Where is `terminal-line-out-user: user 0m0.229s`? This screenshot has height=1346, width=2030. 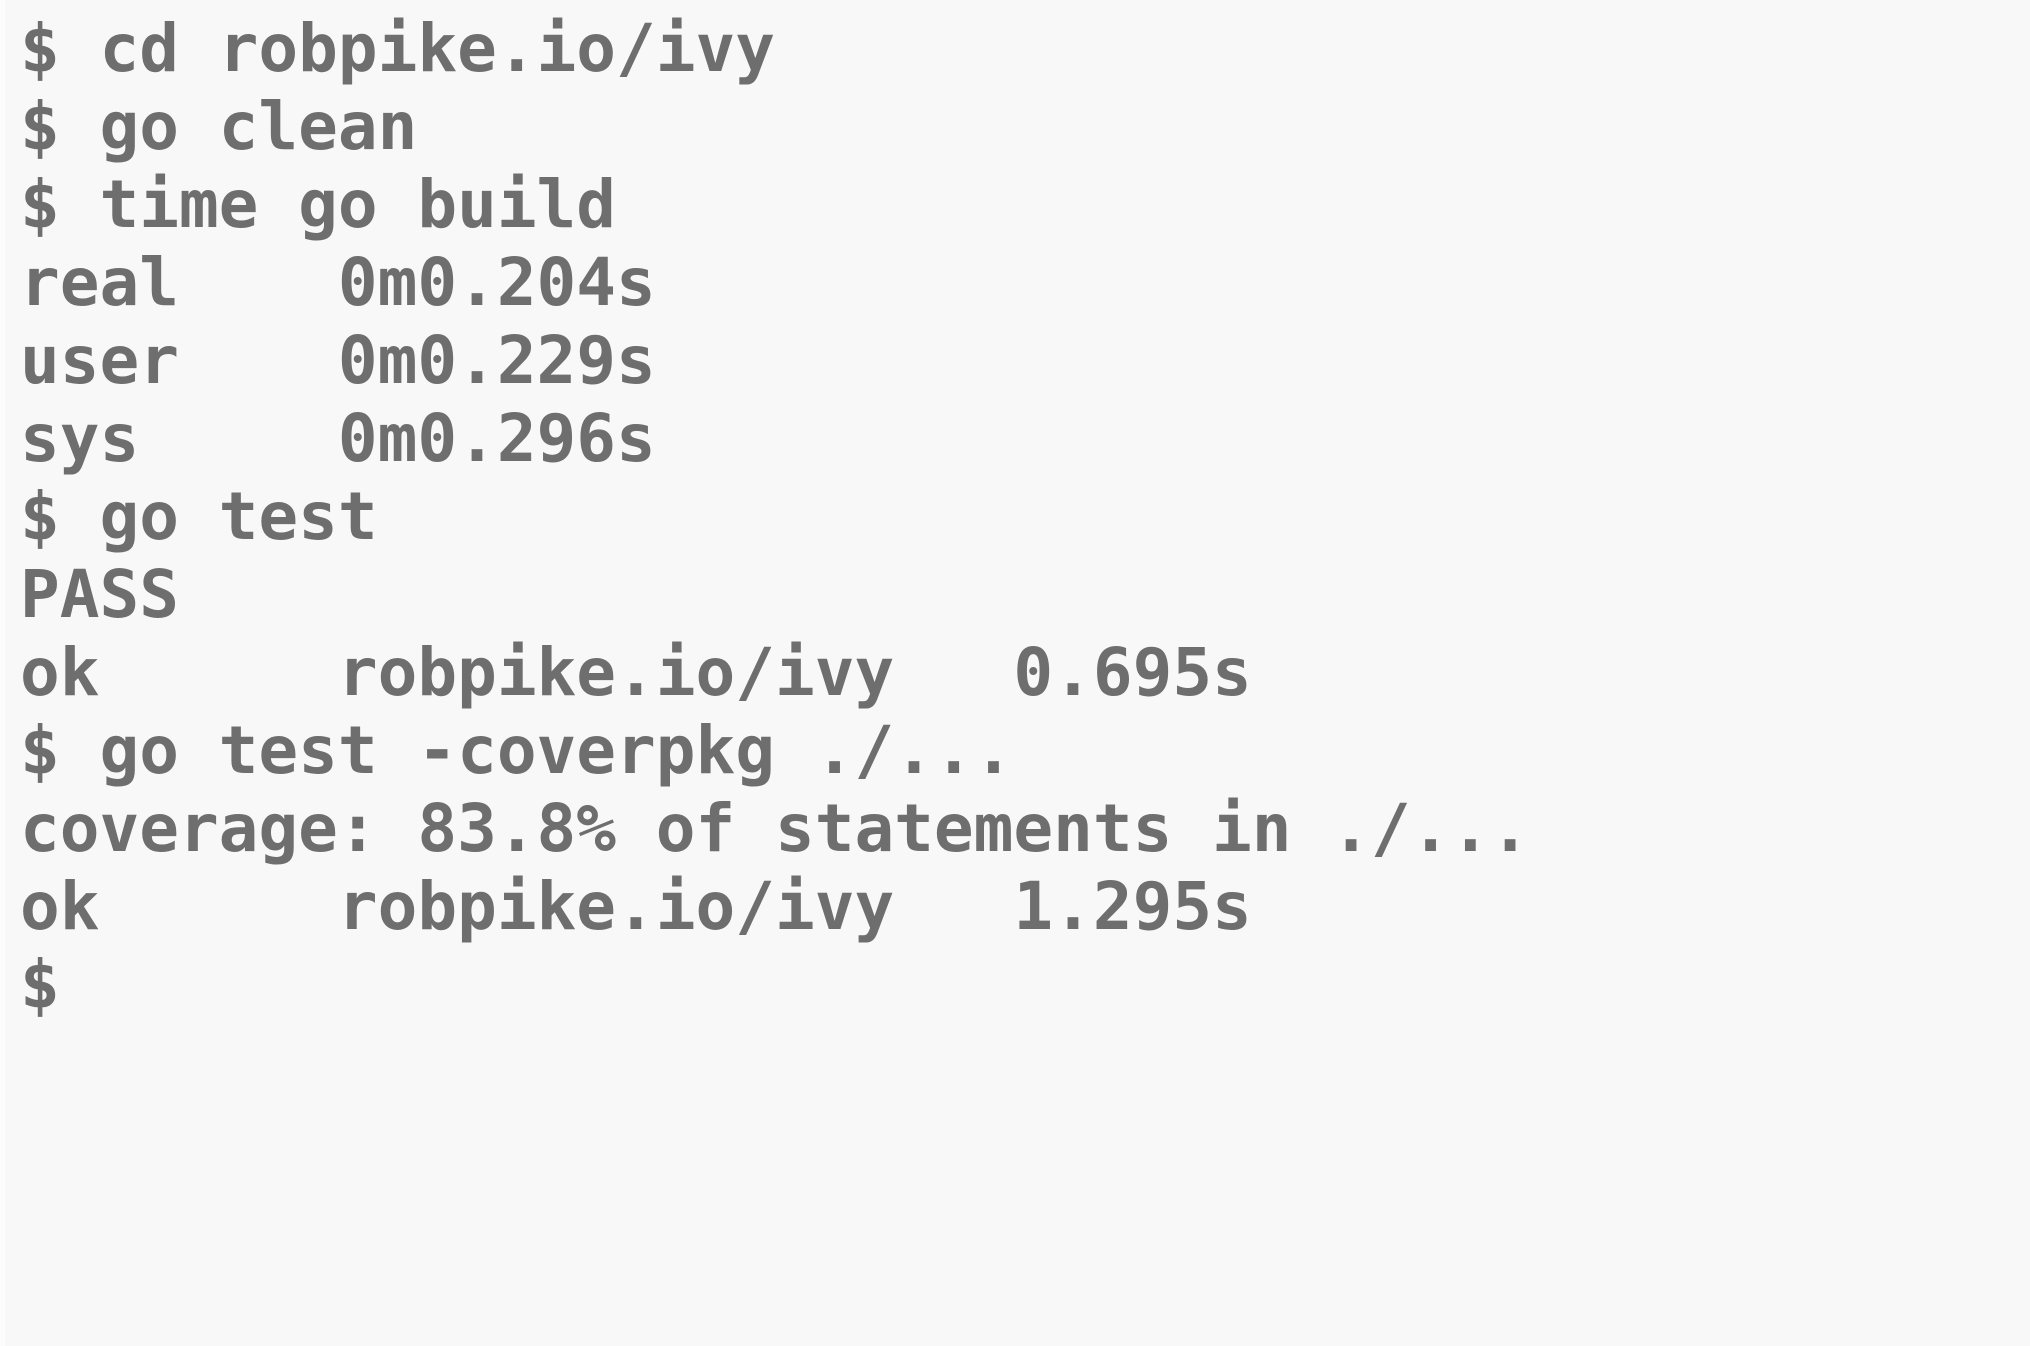
terminal-line-out-user: user 0m0.229s is located at coordinates (338, 360).